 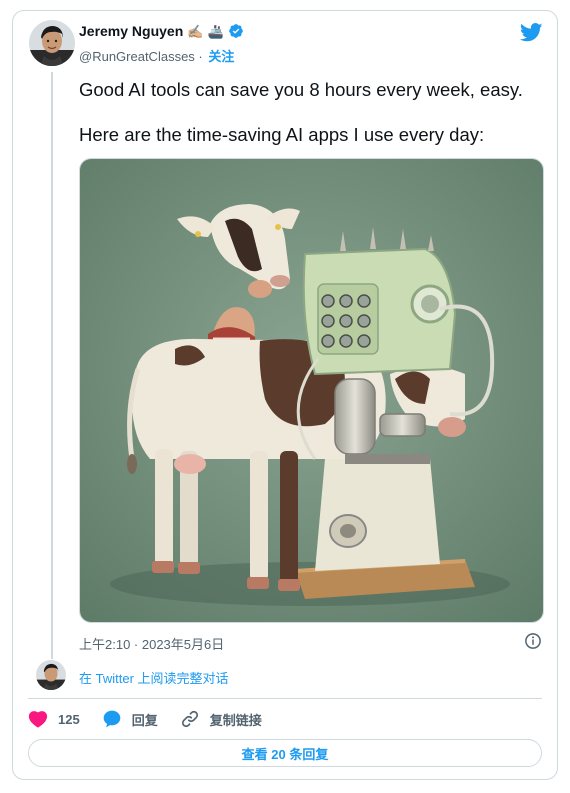 I want to click on tweet-timestamp: 上午2:10 · 2023年5月6日, so click(x=151, y=643).